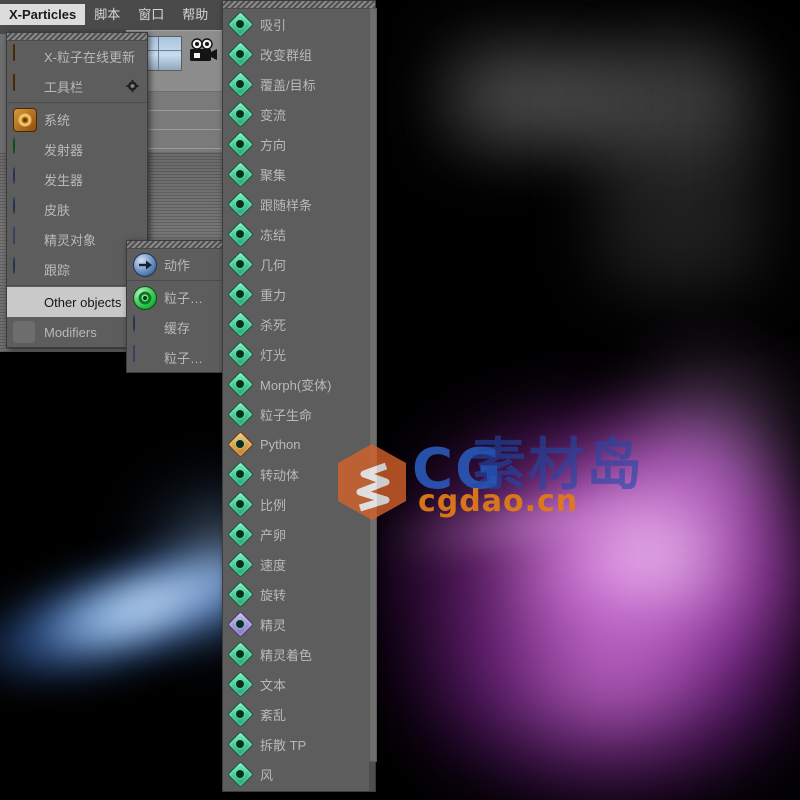 Image resolution: width=800 pixels, height=800 pixels. I want to click on menu-item-label: 系统, so click(57, 120).